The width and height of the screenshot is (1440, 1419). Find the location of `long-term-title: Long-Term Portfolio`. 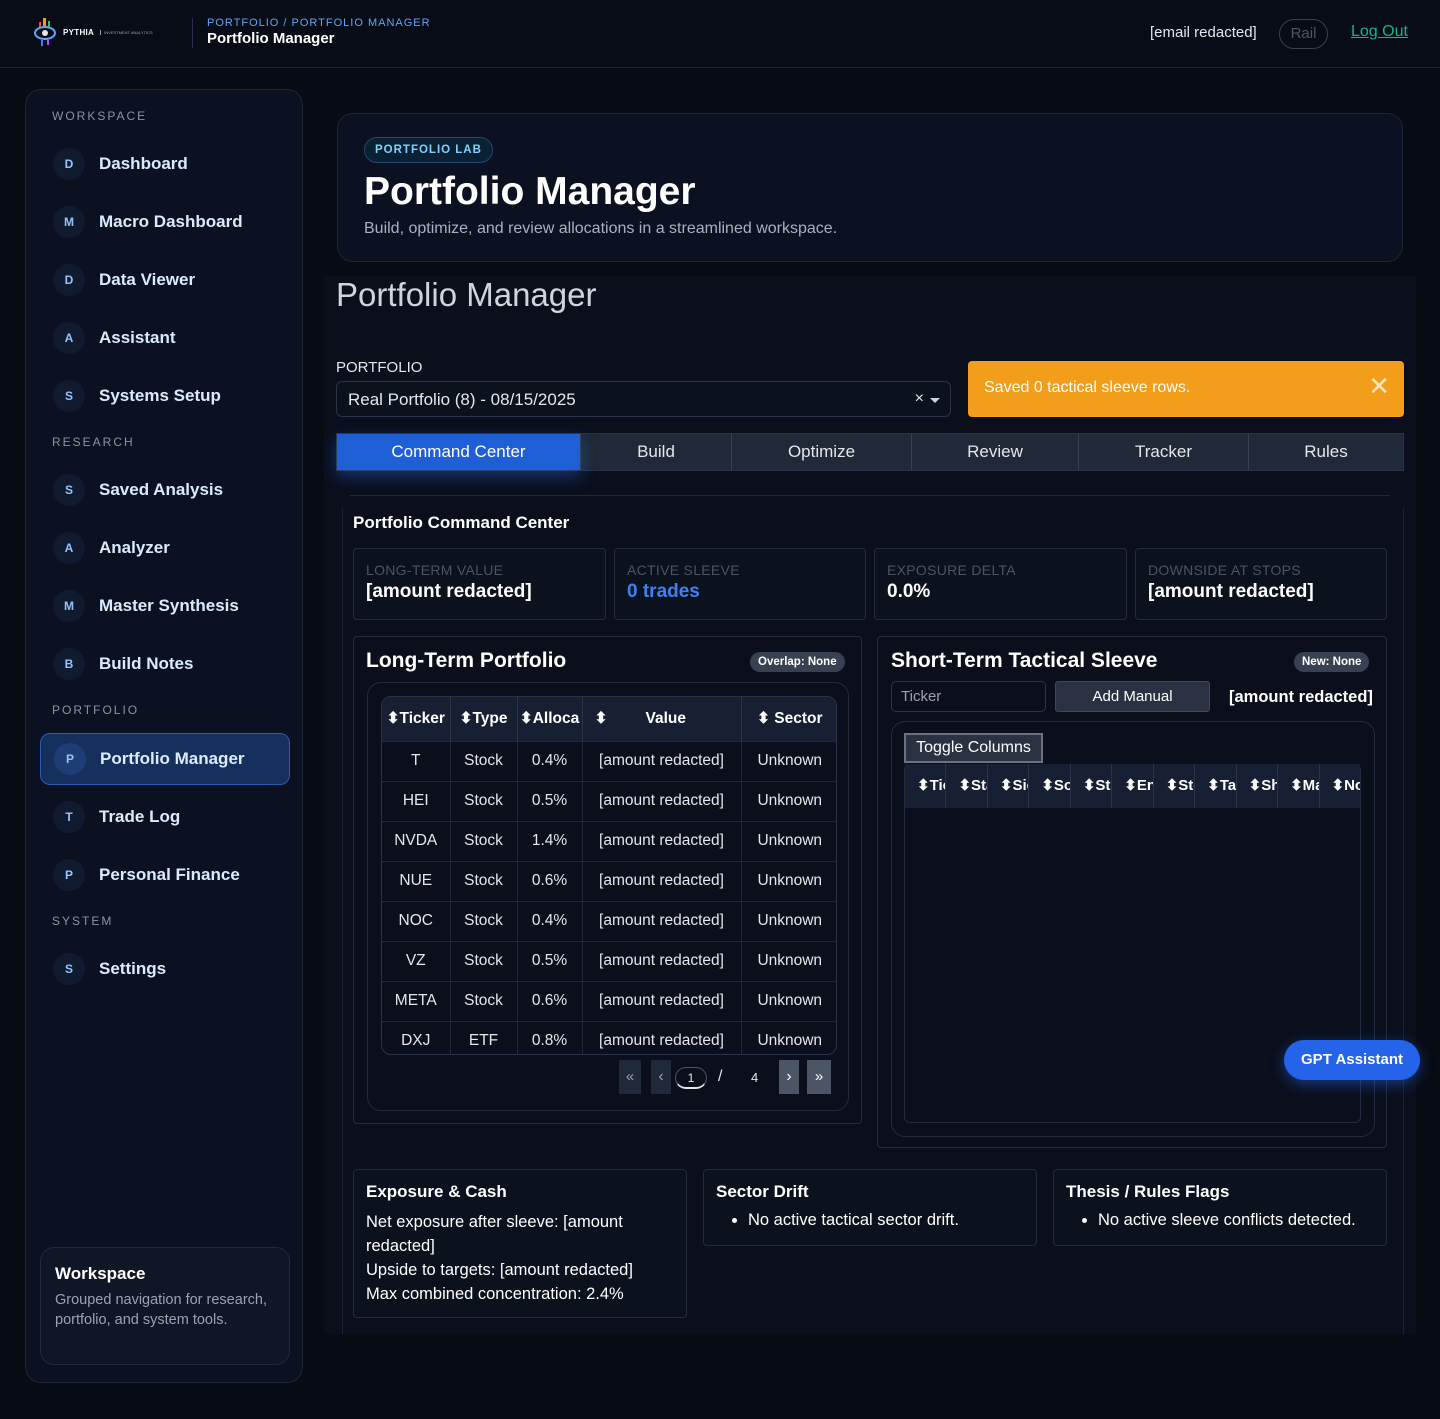

long-term-title: Long-Term Portfolio is located at coordinates (466, 660).